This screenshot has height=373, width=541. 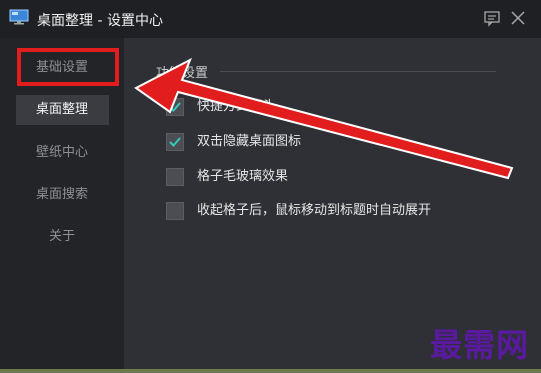 What do you see at coordinates (182, 73) in the screenshot?
I see `section-title: 功能设置` at bounding box center [182, 73].